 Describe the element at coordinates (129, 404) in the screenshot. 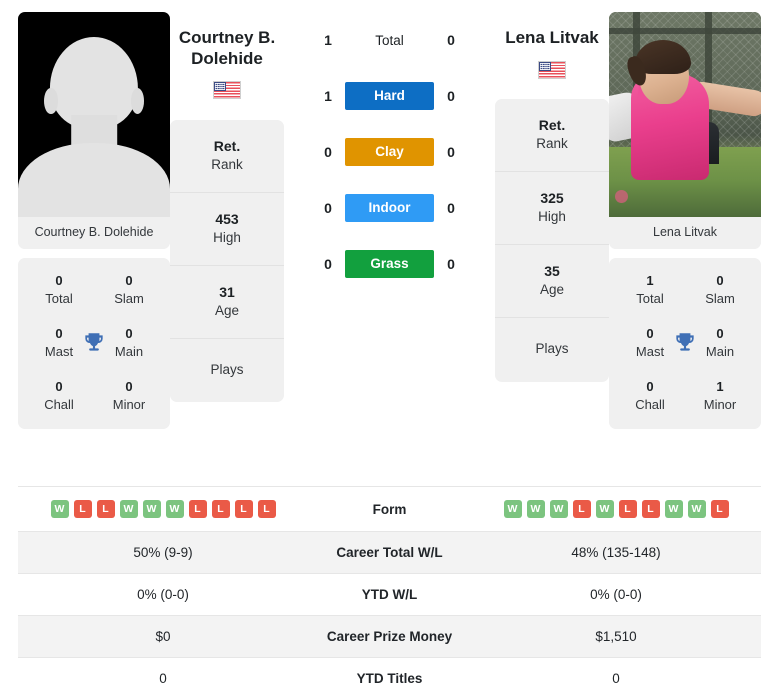

I see `left-titles-minor-label: Minor` at that location.